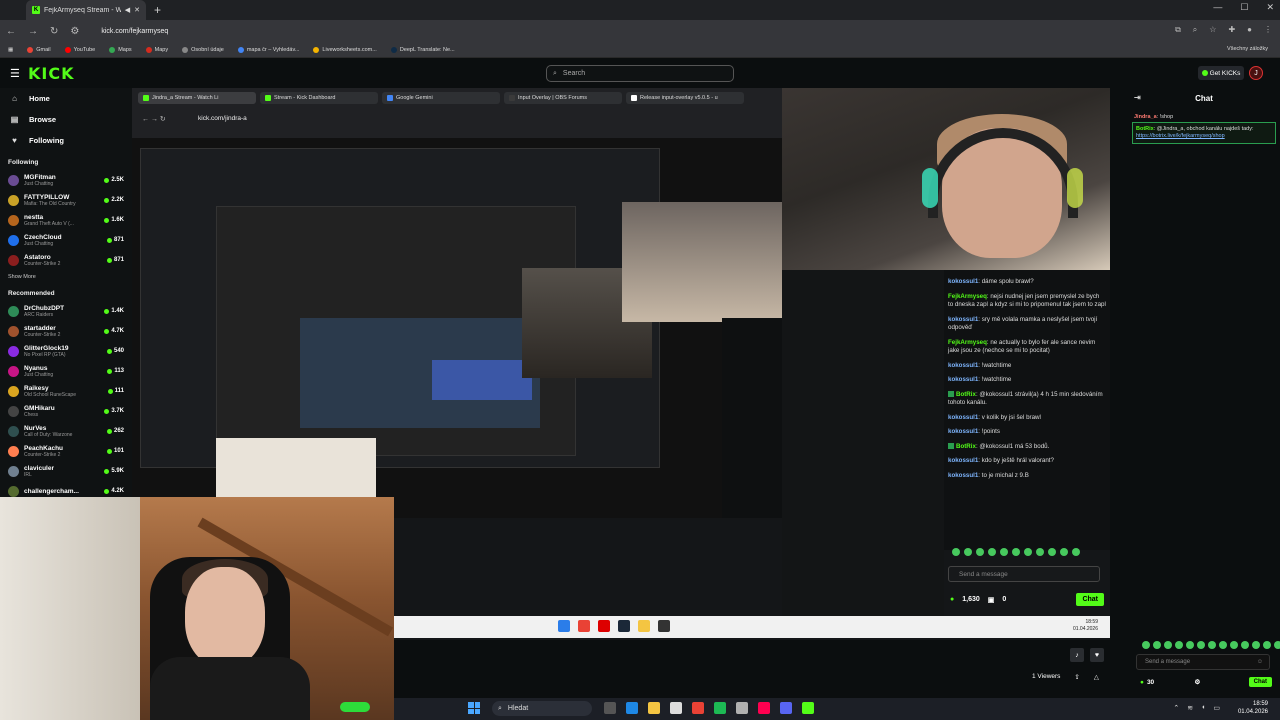  I want to click on maximize-icon: ☐, so click(1244, 7).